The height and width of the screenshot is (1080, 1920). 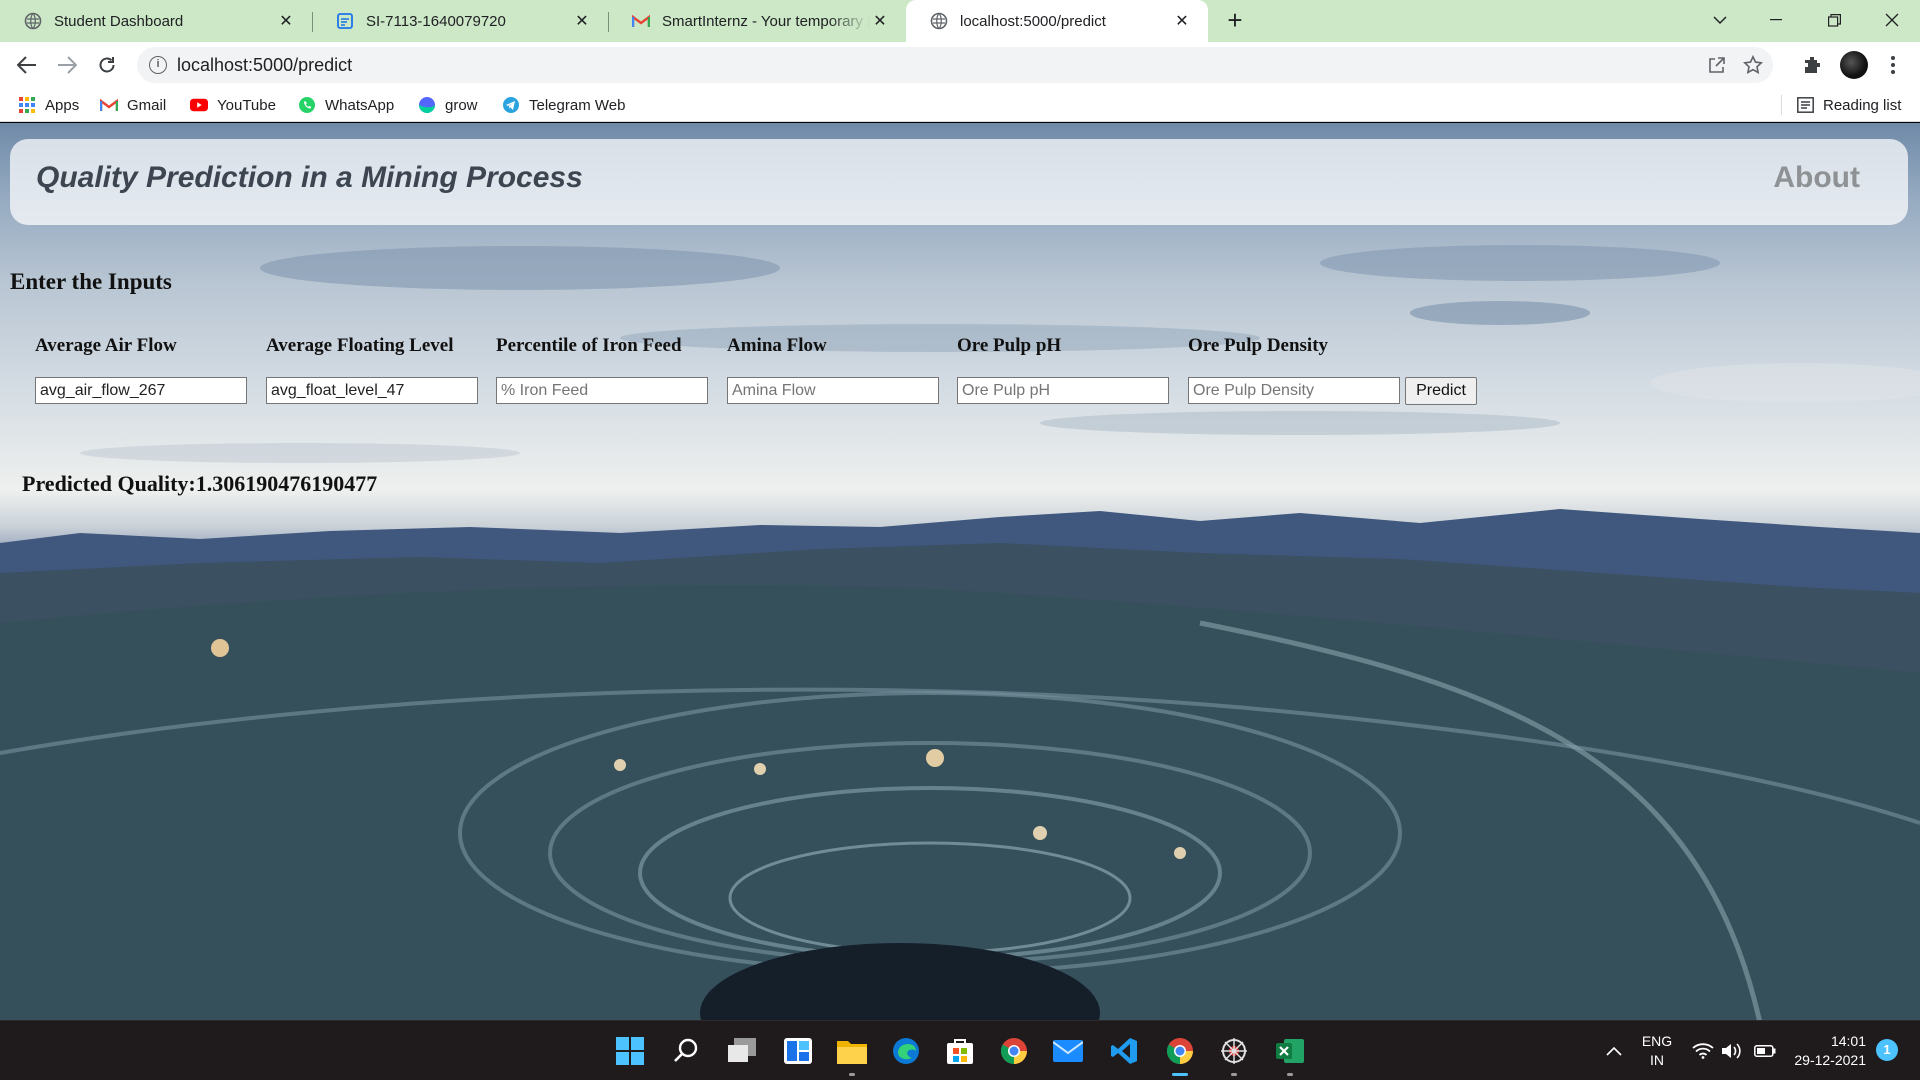 I want to click on start-button, so click(x=630, y=1051).